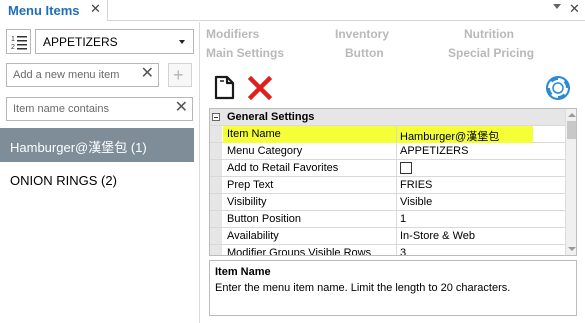  What do you see at coordinates (95, 9) in the screenshot?
I see `tab-close-icon: ✕` at bounding box center [95, 9].